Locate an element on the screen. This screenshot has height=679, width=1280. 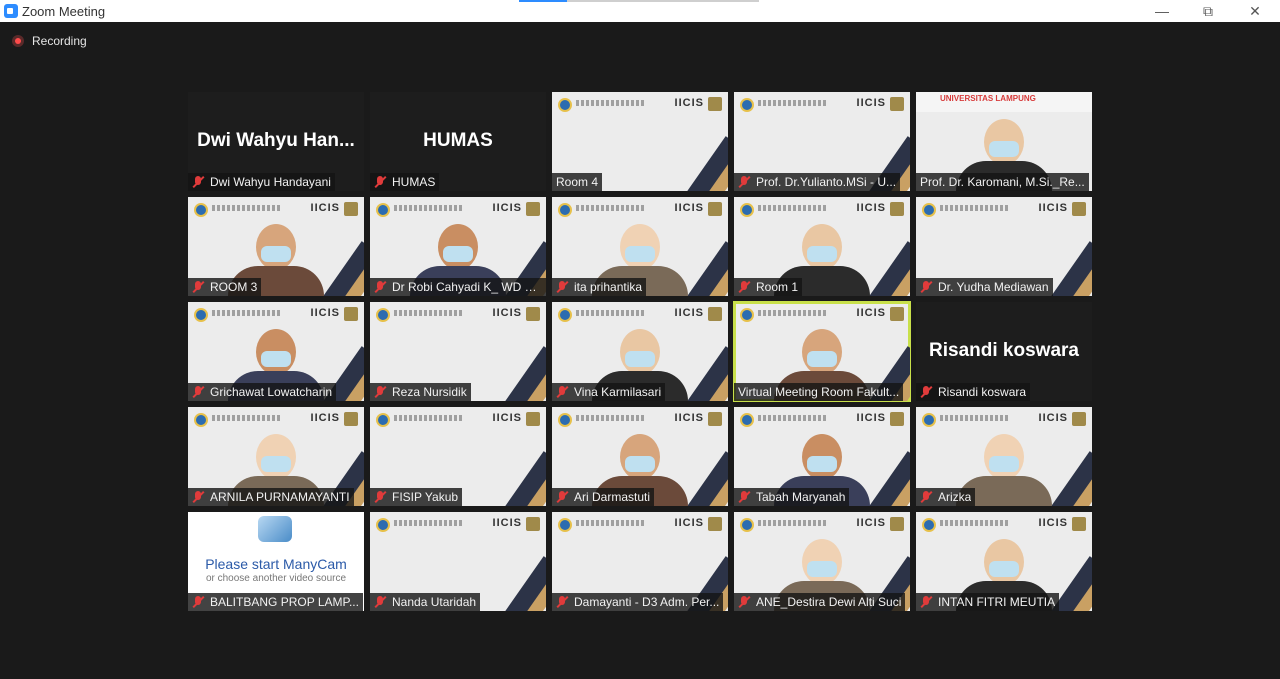
close-icon: ✕ is located at coordinates (1255, 11).